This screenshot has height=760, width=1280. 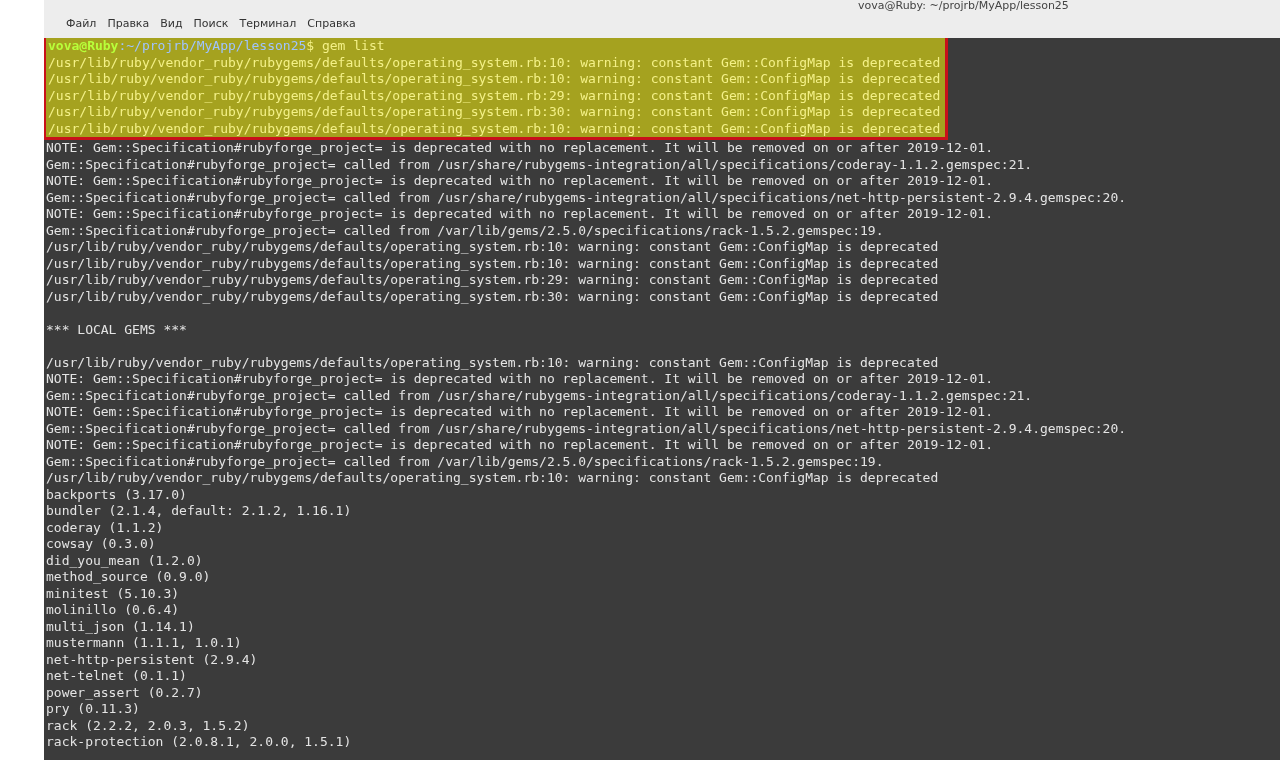 I want to click on output-line: mustermann (1.1.1, 1.0.1), so click(x=143, y=643).